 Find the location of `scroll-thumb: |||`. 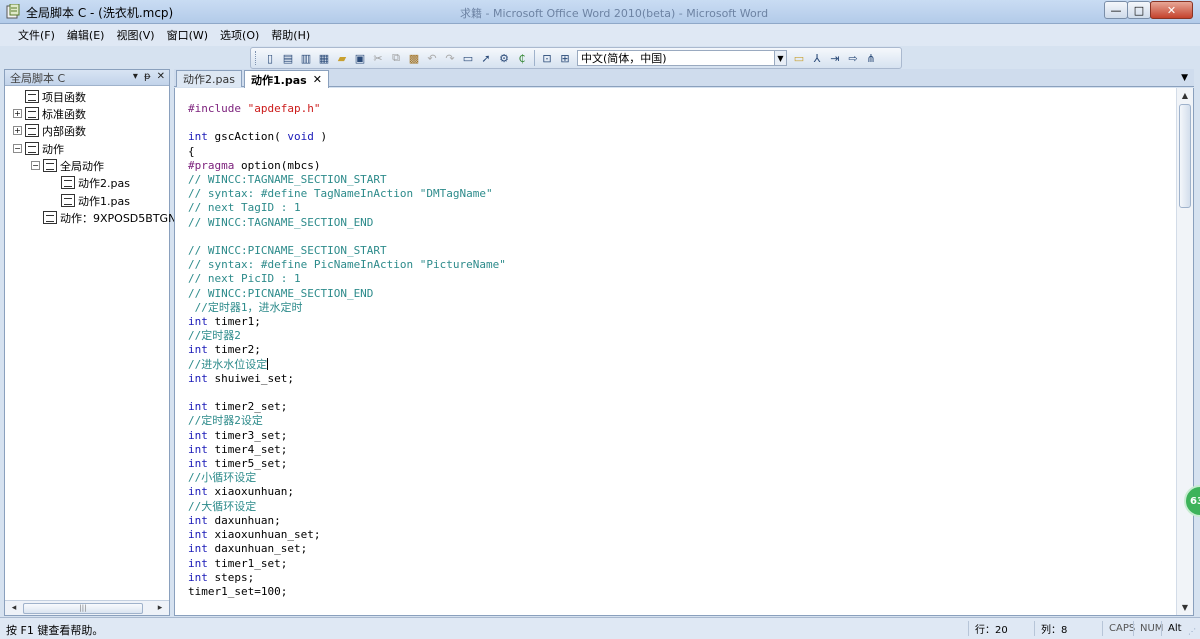

scroll-thumb: ||| is located at coordinates (83, 608).